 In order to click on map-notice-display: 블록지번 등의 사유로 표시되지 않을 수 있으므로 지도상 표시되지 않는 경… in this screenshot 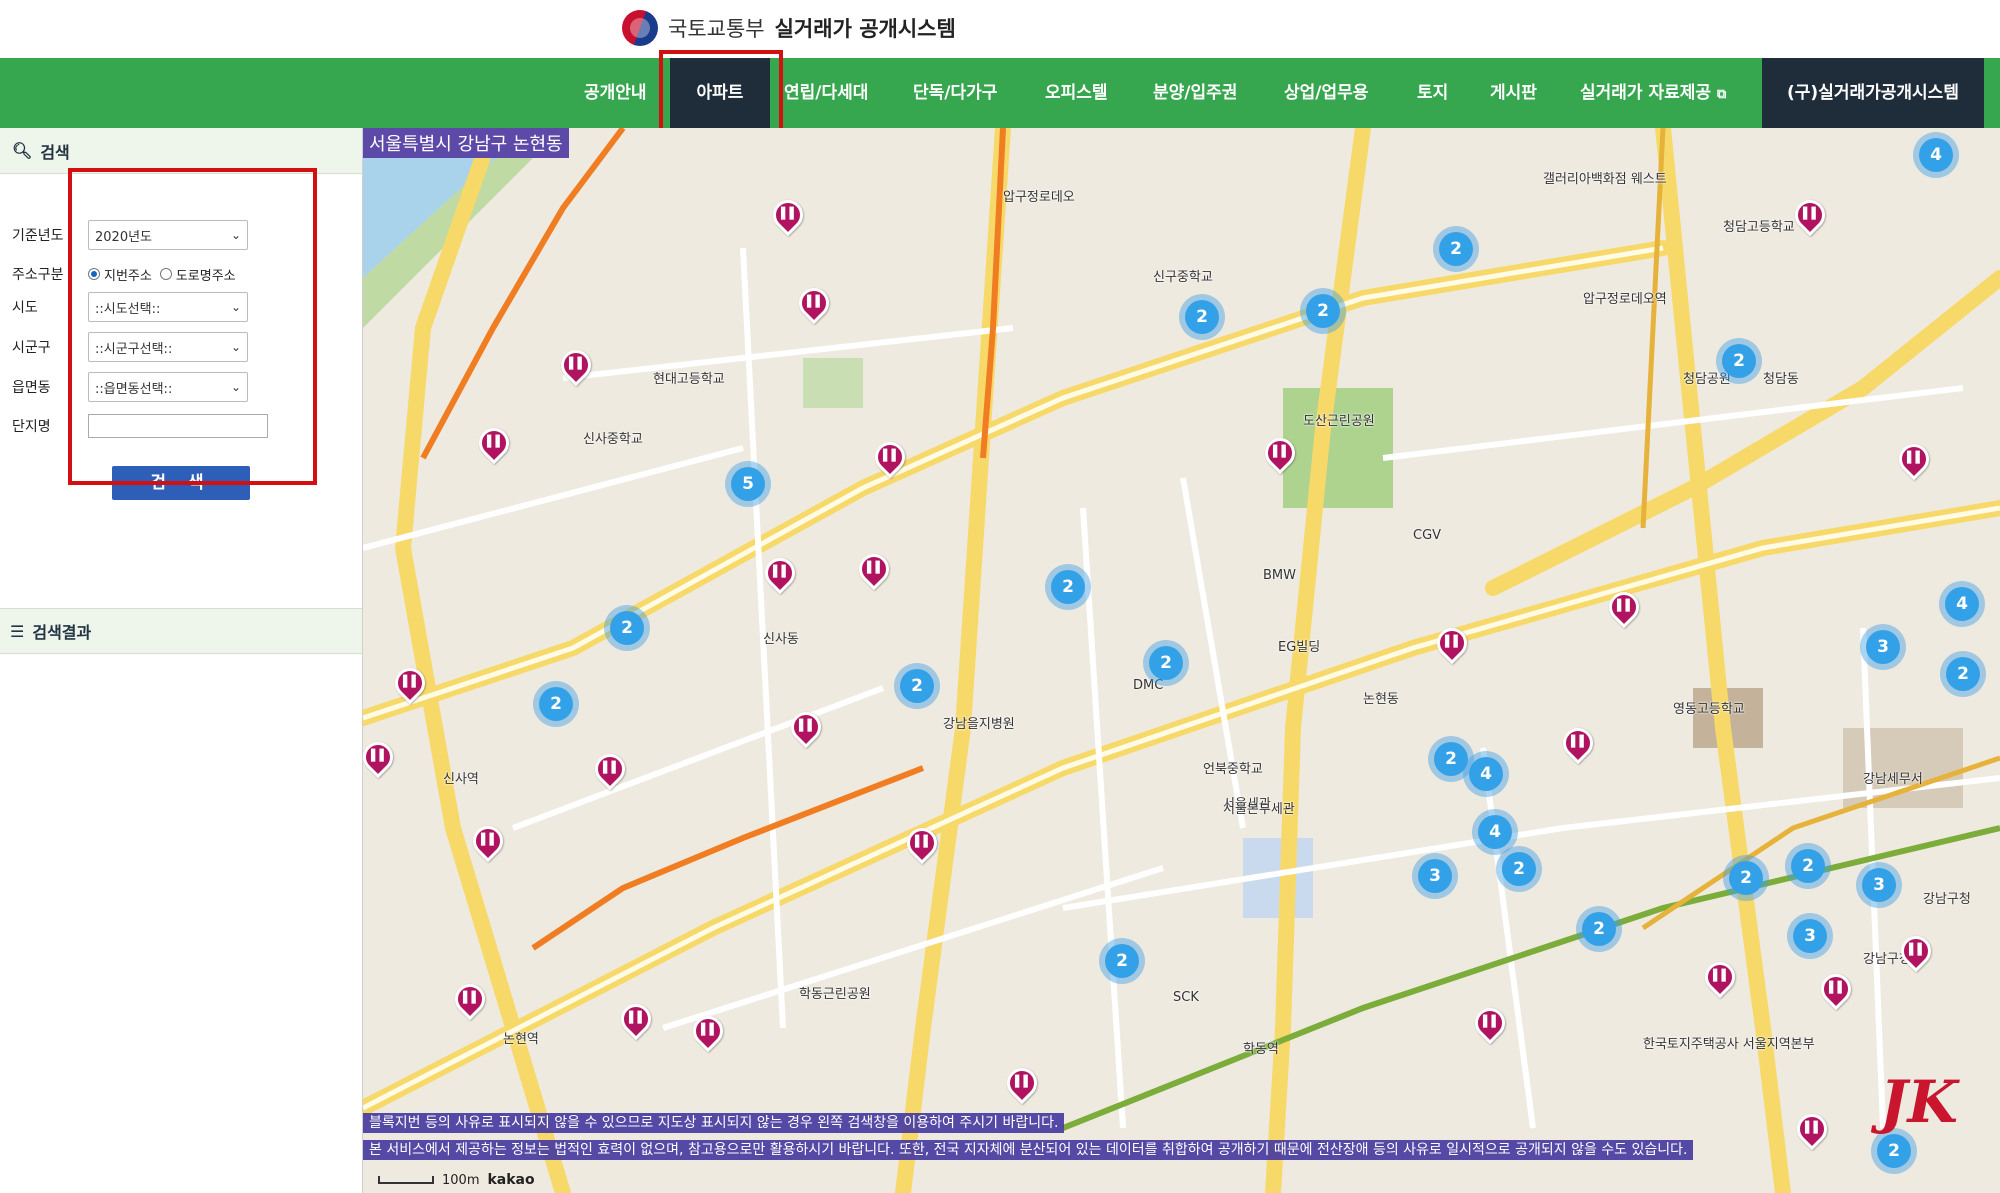, I will do `click(714, 1123)`.